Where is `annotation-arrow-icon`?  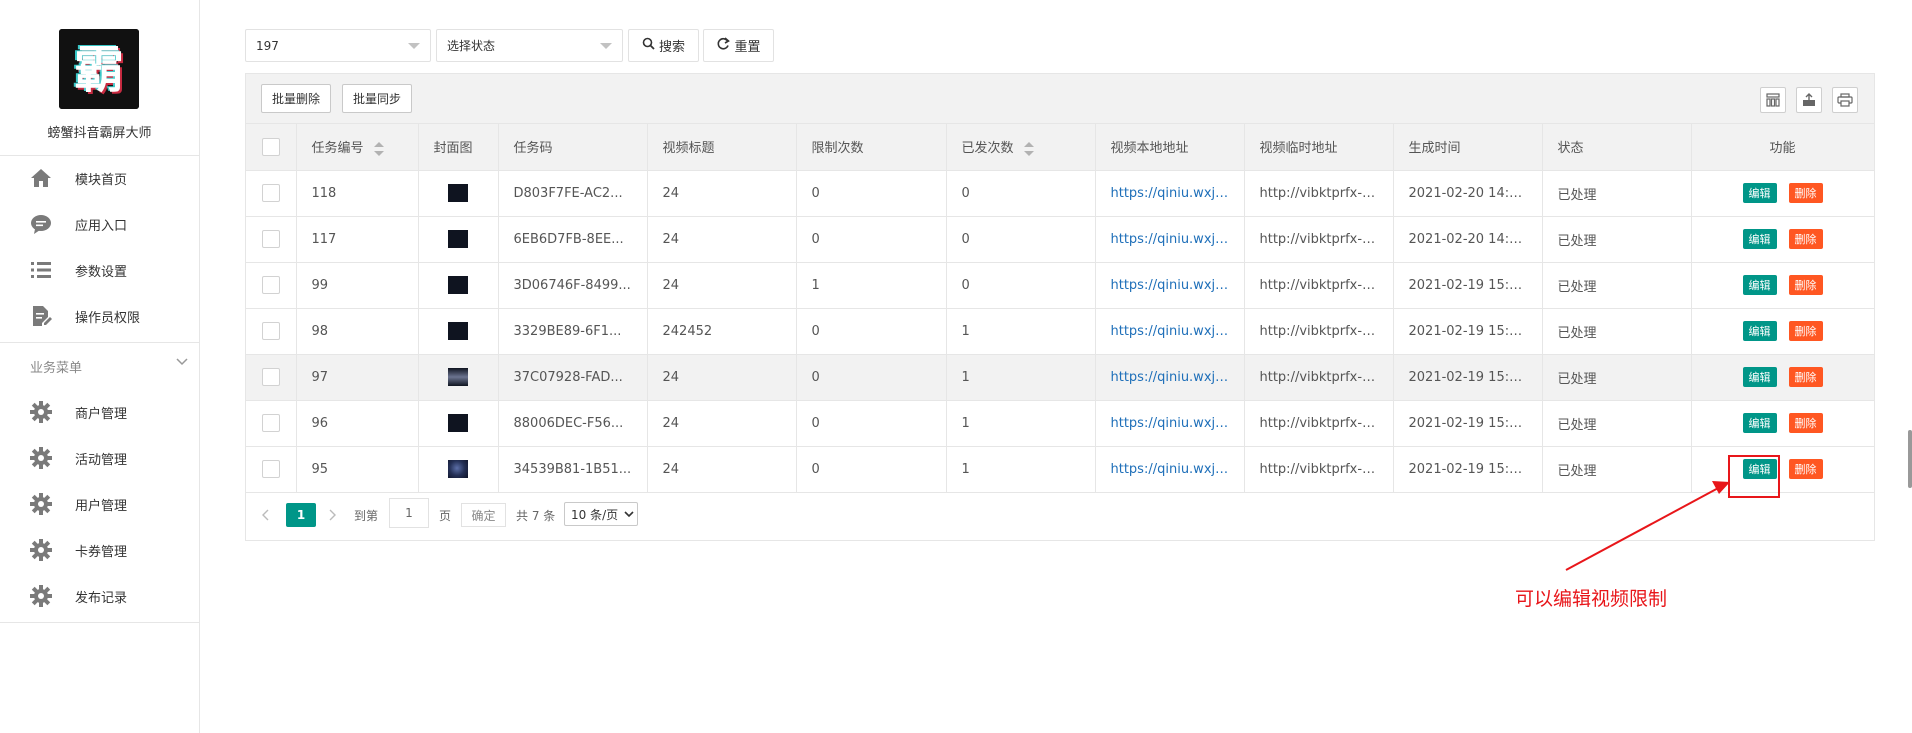 annotation-arrow-icon is located at coordinates (1647, 526).